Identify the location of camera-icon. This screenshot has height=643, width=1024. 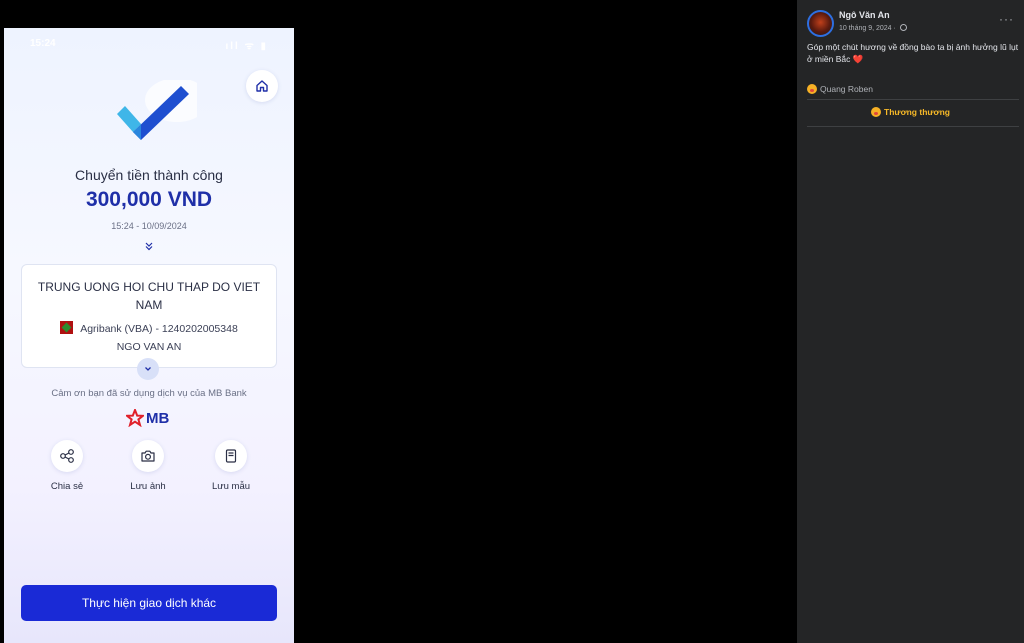
(148, 456).